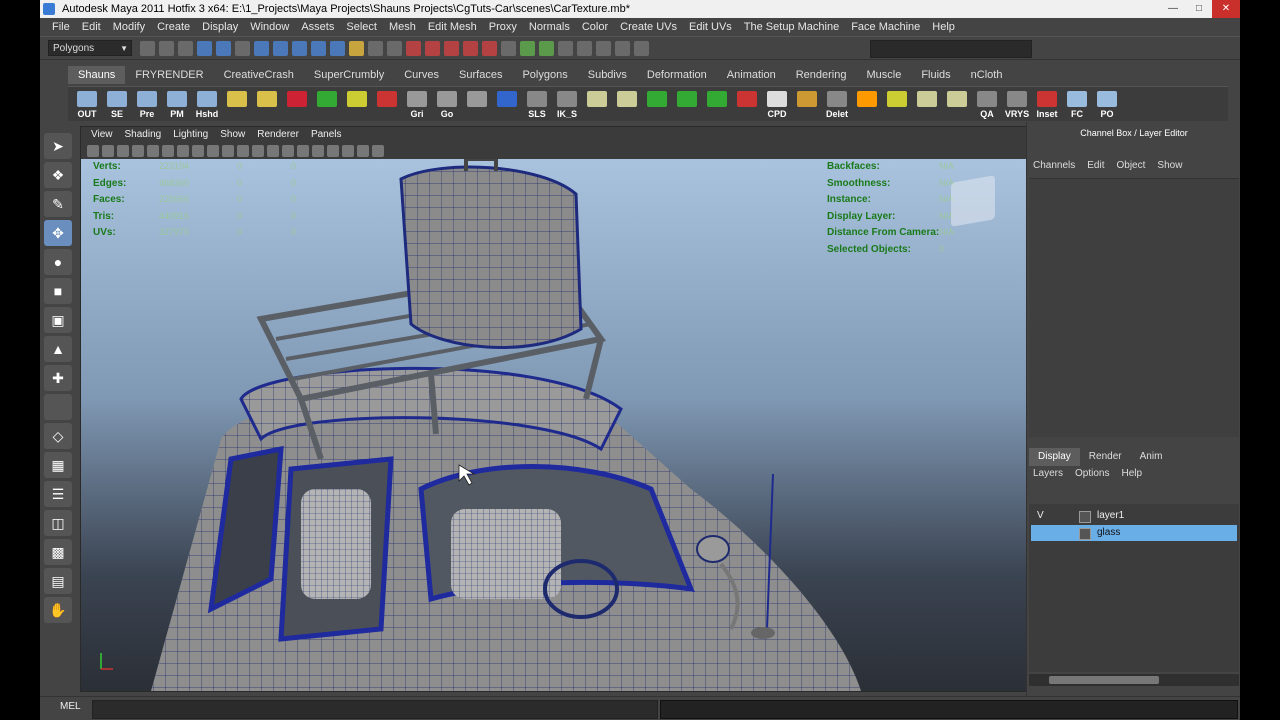  What do you see at coordinates (1134, 680) in the screenshot?
I see `layer-list-scrollbar` at bounding box center [1134, 680].